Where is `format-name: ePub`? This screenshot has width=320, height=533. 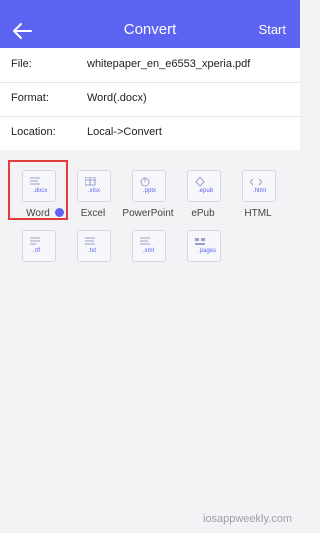 format-name: ePub is located at coordinates (203, 213).